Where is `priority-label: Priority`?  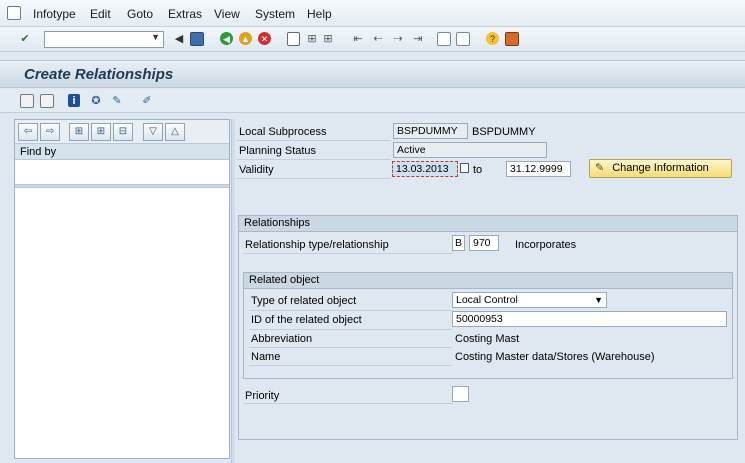
priority-label: Priority is located at coordinates (262, 396).